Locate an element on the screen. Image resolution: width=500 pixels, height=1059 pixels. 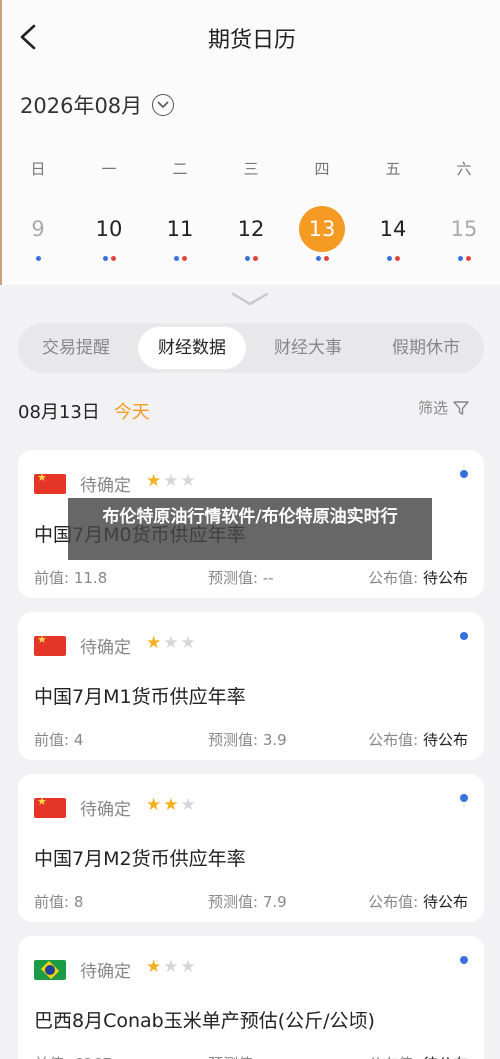
filter-button: 筛选 is located at coordinates (444, 407).